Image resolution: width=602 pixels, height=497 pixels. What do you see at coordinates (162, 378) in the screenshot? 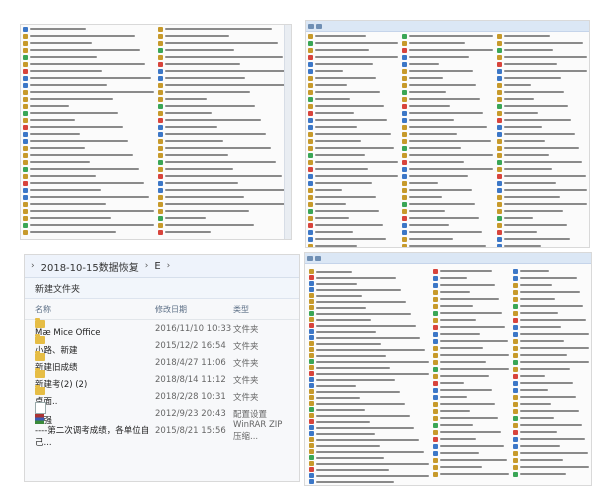
I see `file-row: 新建考(2) (2) 2018/8/14 11:12 文件夹` at bounding box center [162, 378].